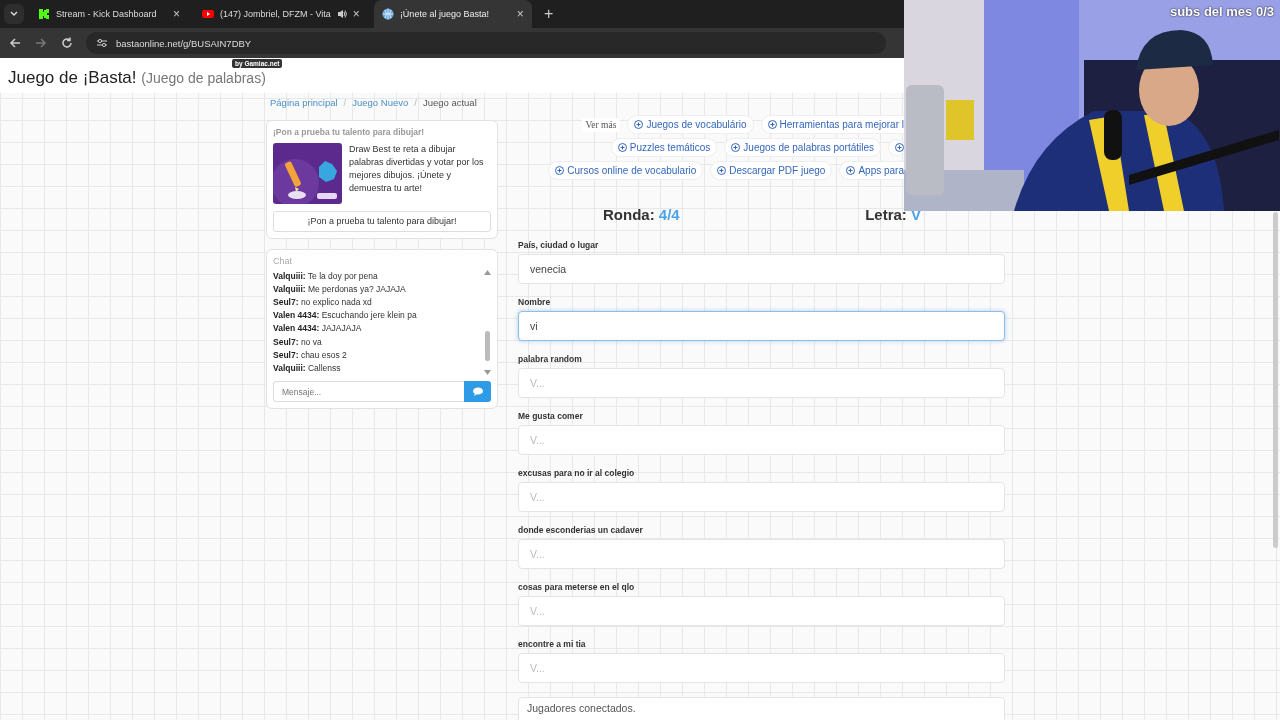 Image resolution: width=1280 pixels, height=720 pixels. I want to click on play-logo-icon, so click(208, 14).